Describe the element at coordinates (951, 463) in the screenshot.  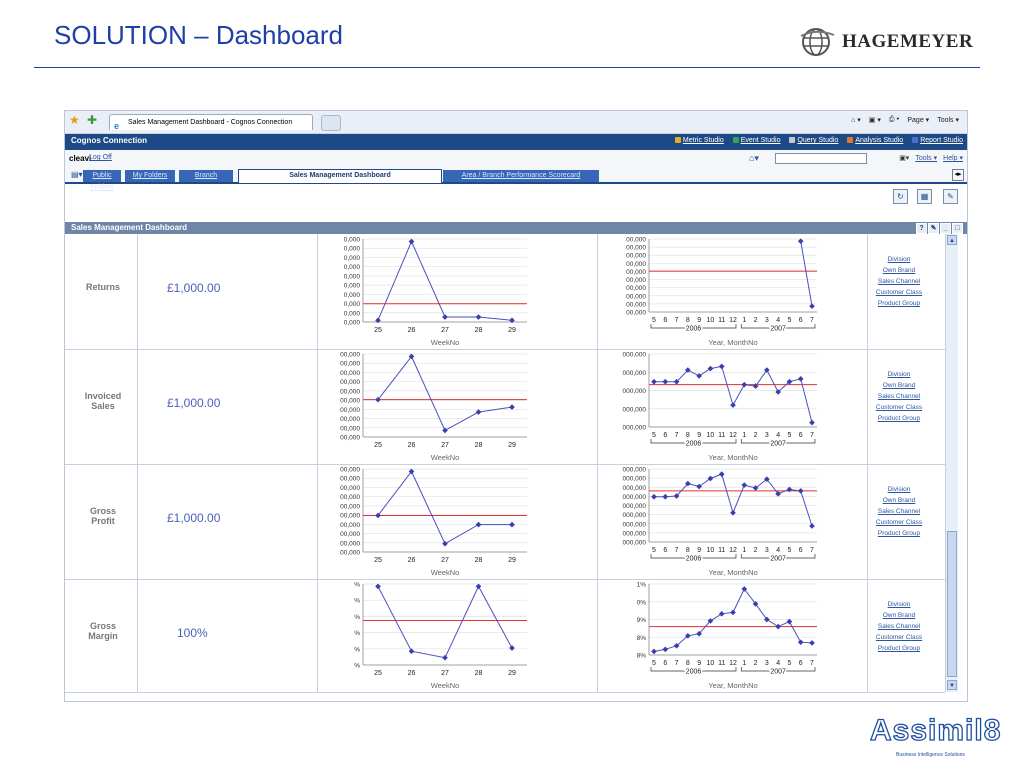
I see `vertical-scrollbar: ▲ ▼` at that location.